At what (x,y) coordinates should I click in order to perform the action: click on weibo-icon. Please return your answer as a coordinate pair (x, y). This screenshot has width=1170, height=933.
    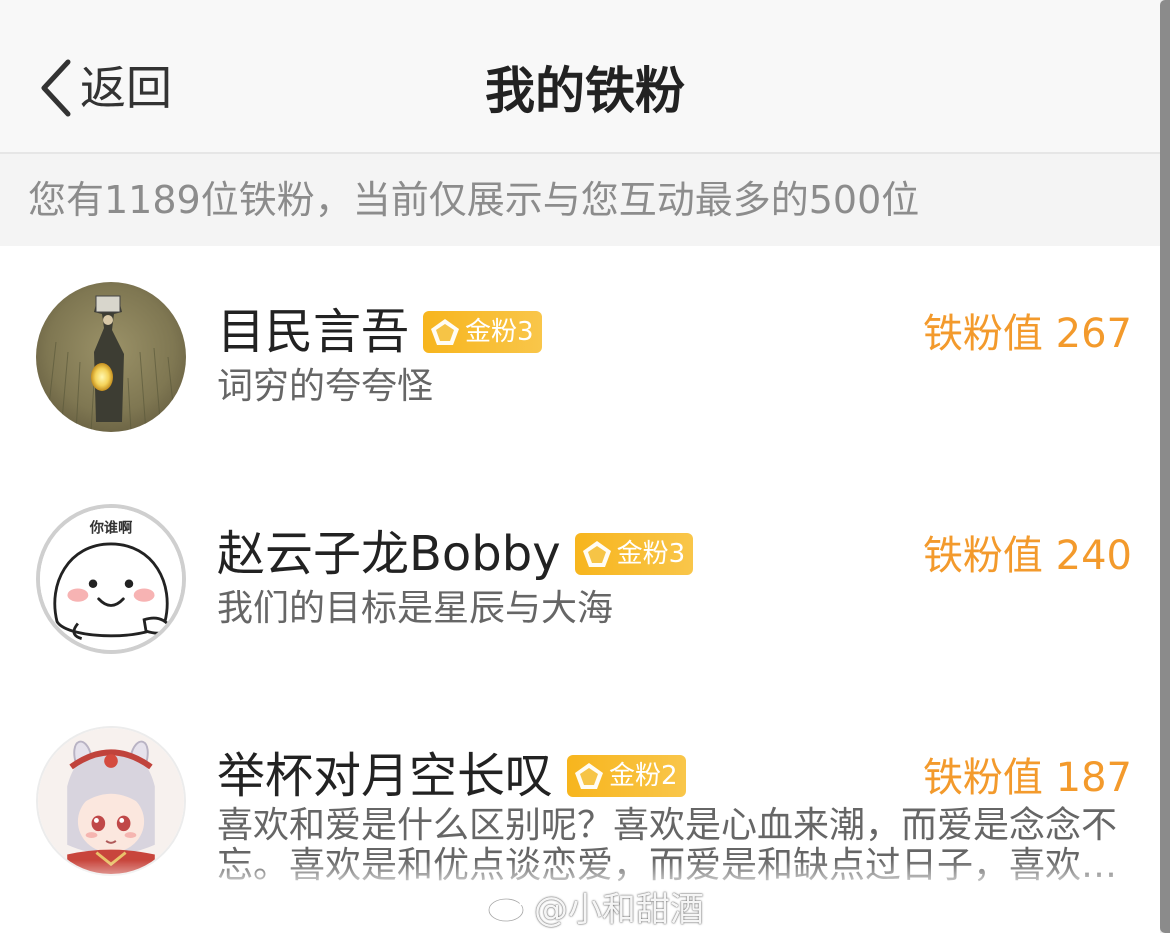
    Looking at the image, I should click on (507, 907).